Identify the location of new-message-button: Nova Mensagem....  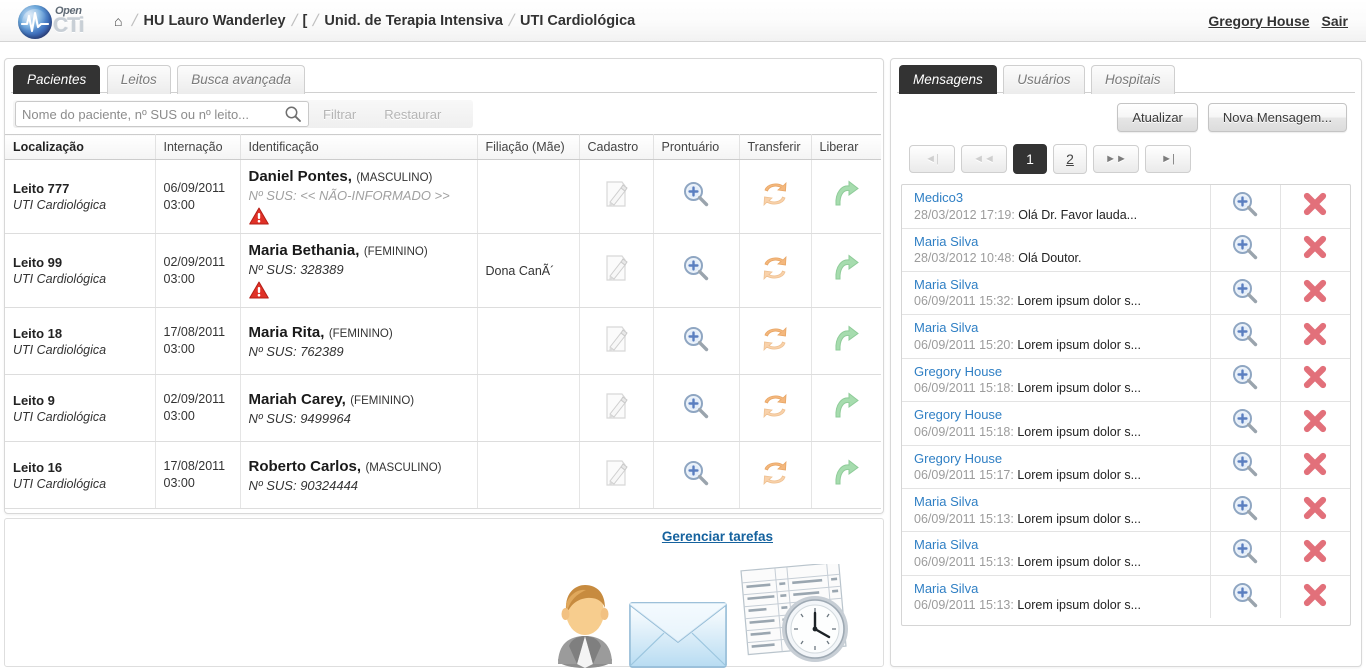
(1277, 117).